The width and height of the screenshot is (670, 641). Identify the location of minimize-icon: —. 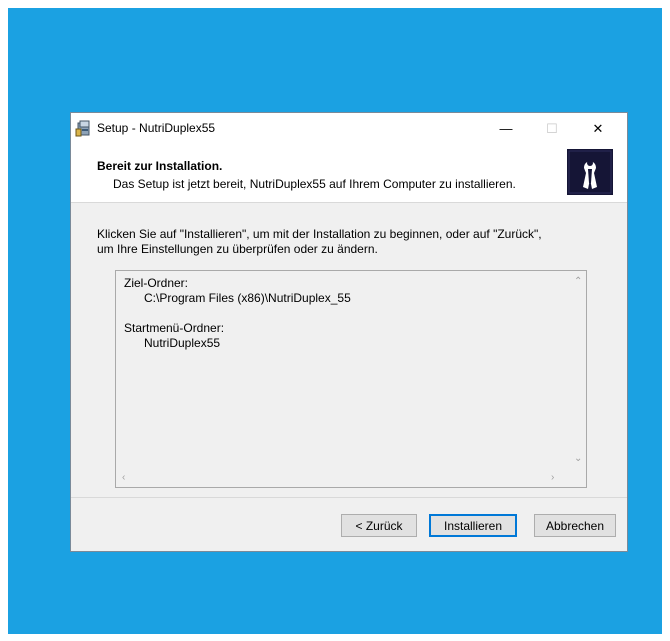
(506, 128).